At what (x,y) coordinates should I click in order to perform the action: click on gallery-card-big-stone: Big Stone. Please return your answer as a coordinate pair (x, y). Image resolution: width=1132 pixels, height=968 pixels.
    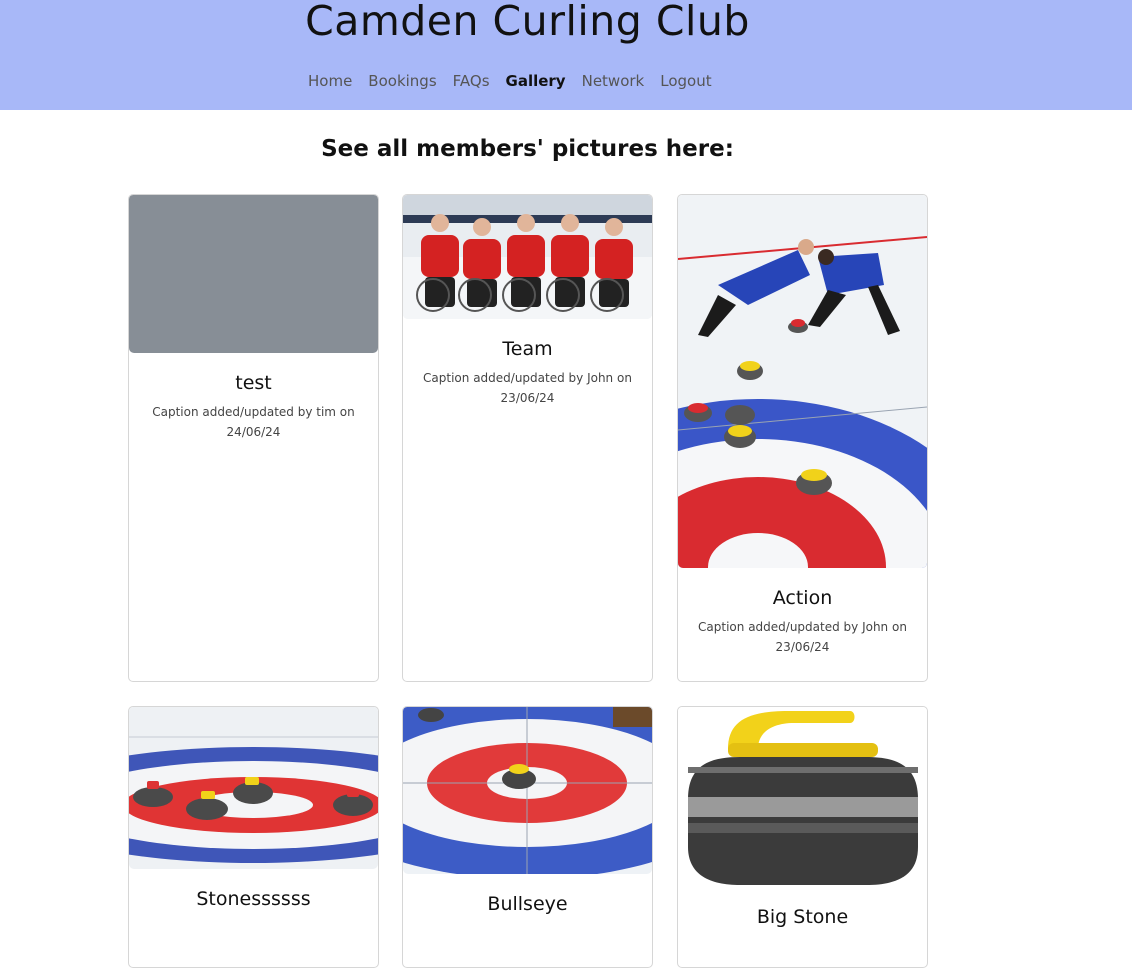
    Looking at the image, I should click on (802, 837).